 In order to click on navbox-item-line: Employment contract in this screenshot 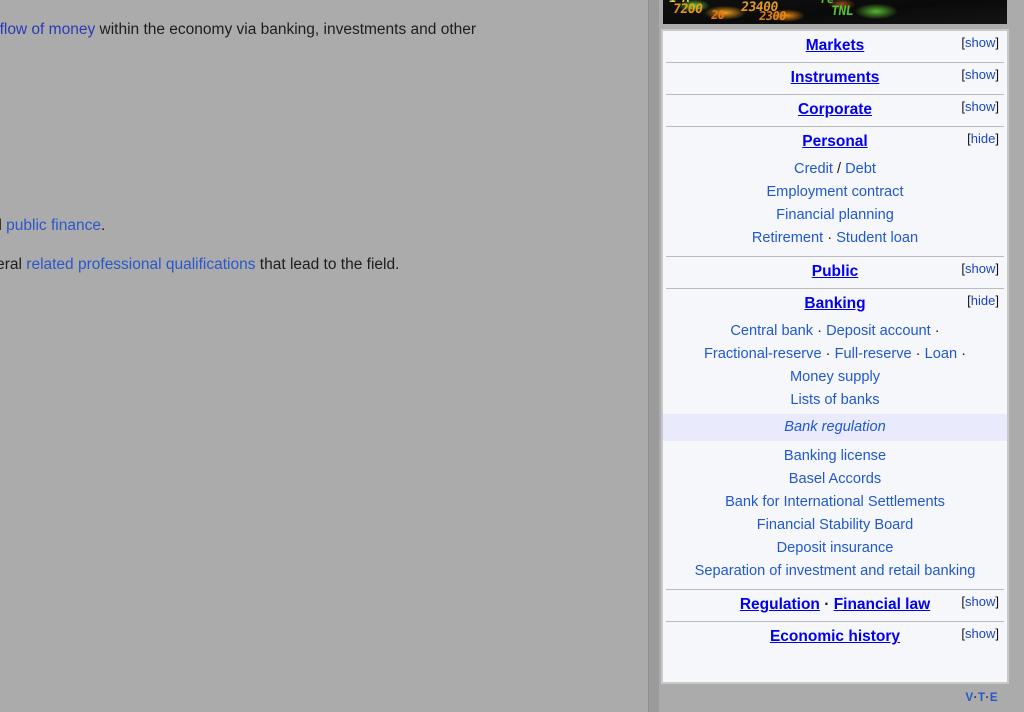, I will do `click(835, 192)`.